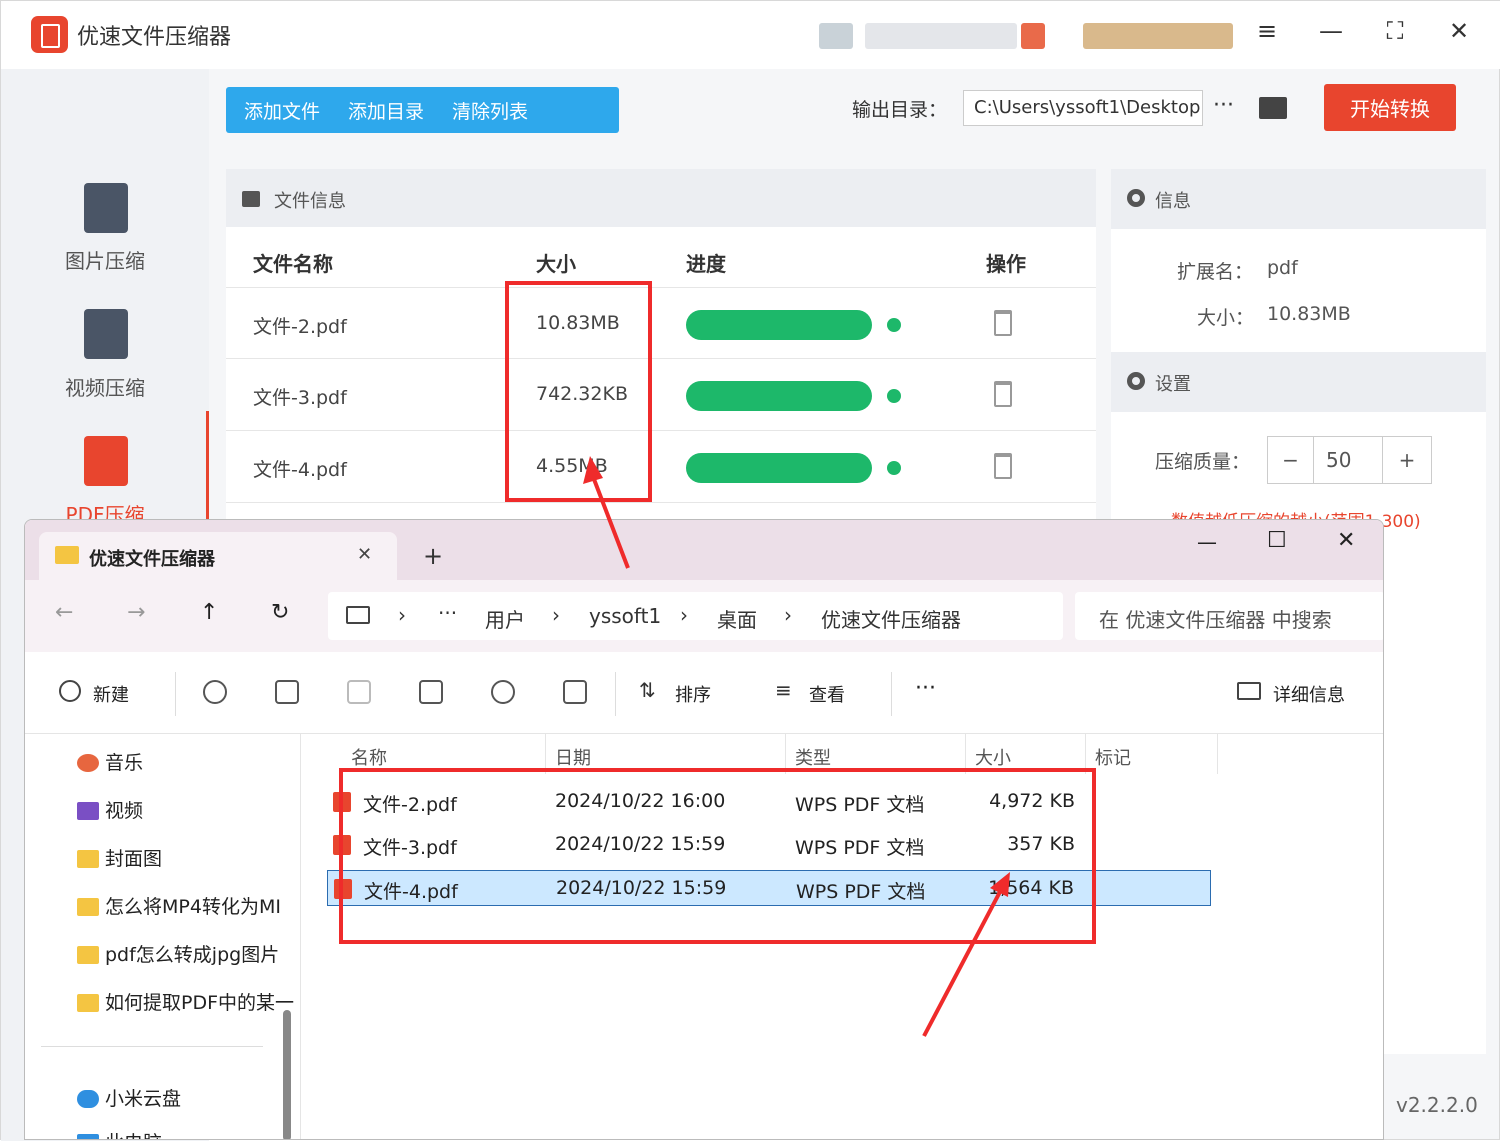 The image size is (1500, 1141). I want to click on annotation-arrows, so click(796, 746).